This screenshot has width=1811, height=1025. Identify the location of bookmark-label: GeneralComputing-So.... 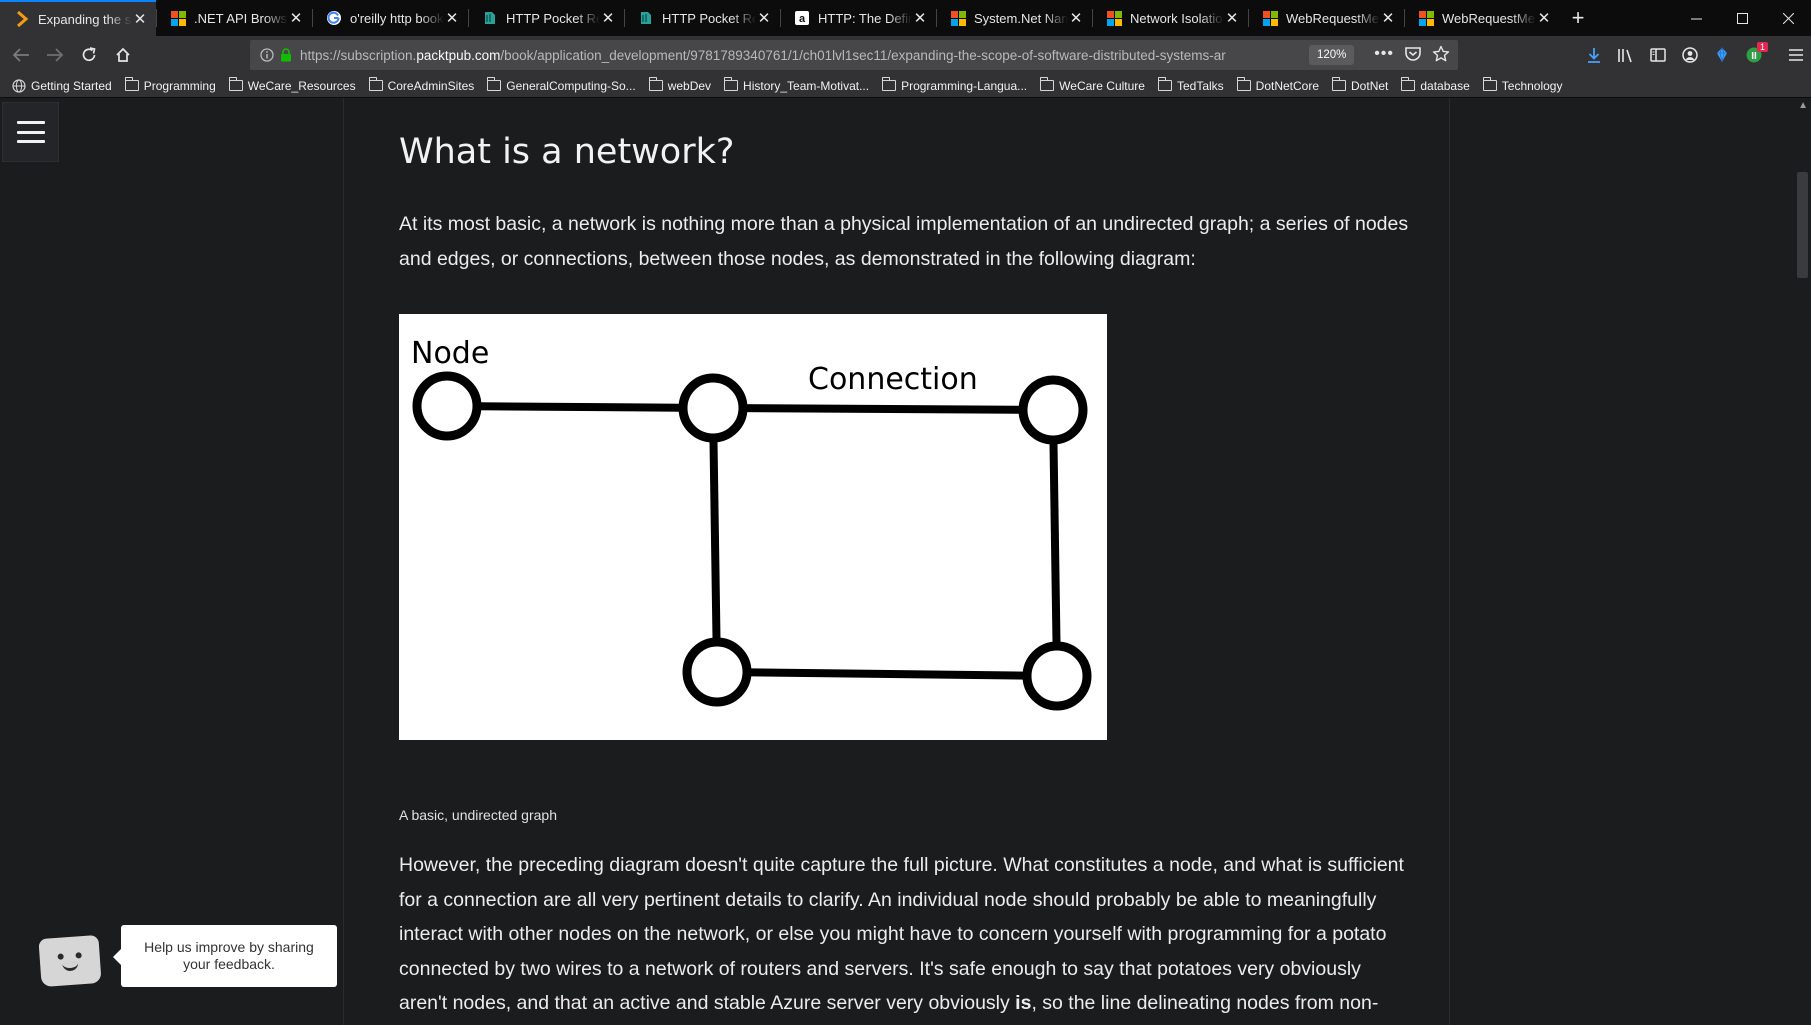
(571, 85).